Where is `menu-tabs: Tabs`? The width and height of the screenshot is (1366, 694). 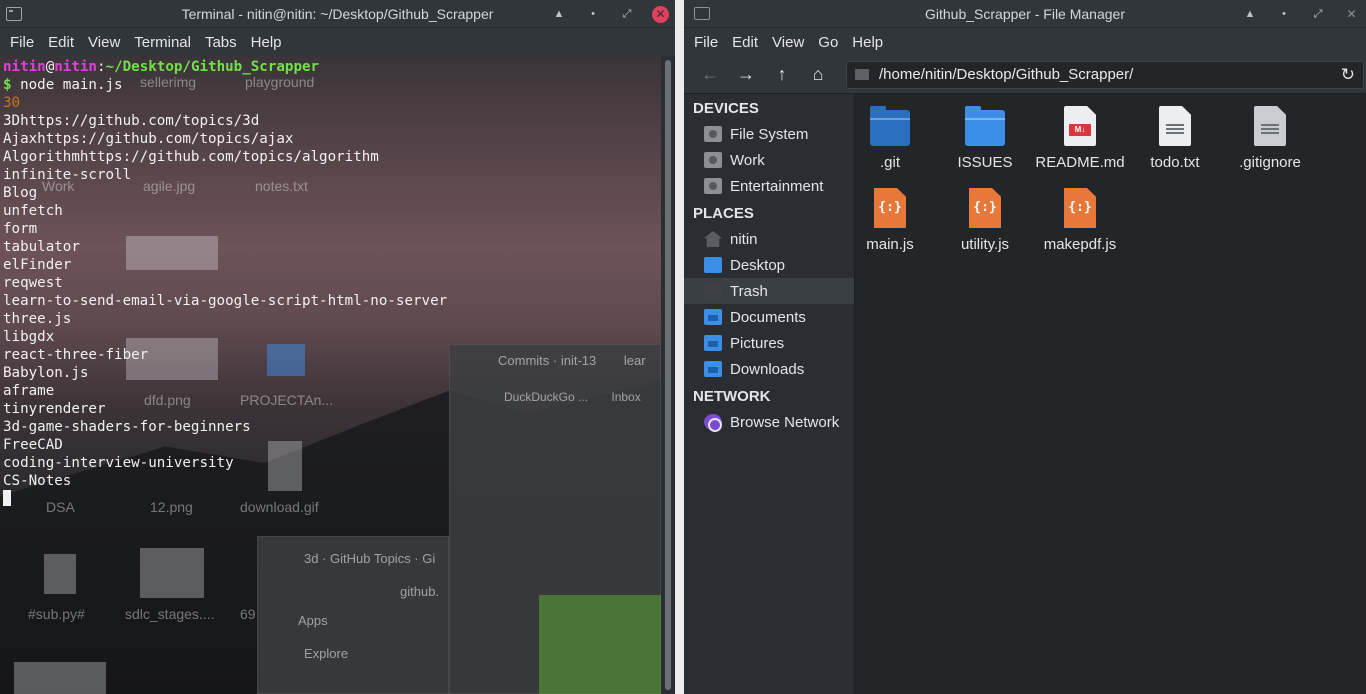 menu-tabs: Tabs is located at coordinates (221, 42).